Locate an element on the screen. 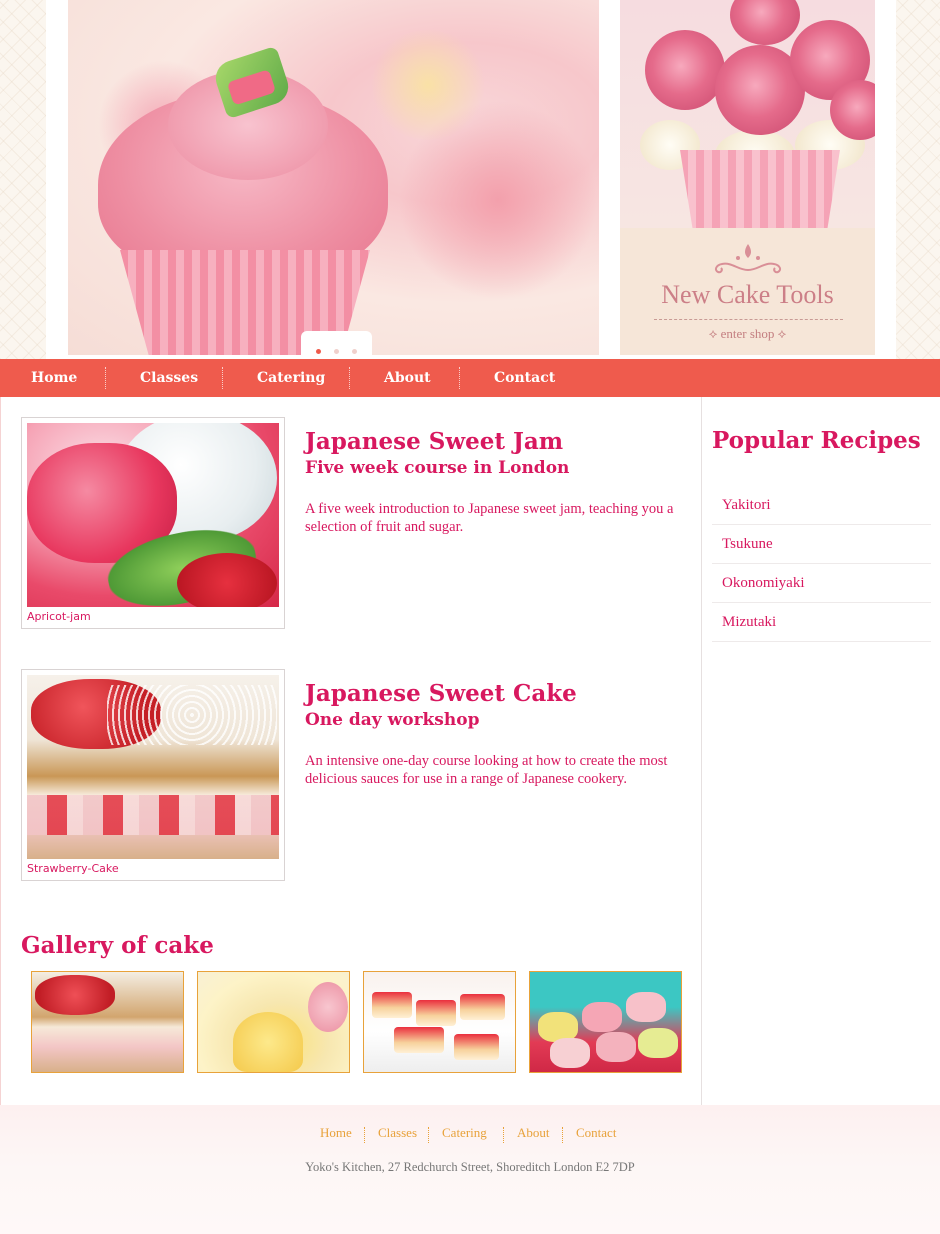 Image resolution: width=940 pixels, height=1234 pixels. nav-item-contact: Contact is located at coordinates (524, 378).